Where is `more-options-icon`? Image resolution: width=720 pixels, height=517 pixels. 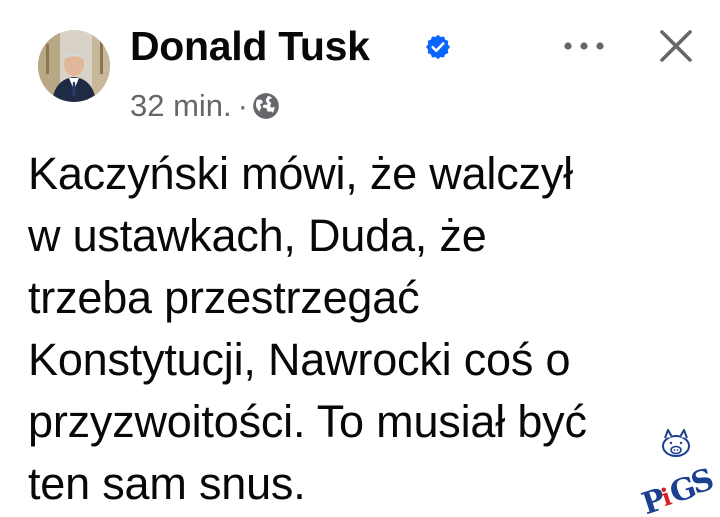 more-options-icon is located at coordinates (584, 46).